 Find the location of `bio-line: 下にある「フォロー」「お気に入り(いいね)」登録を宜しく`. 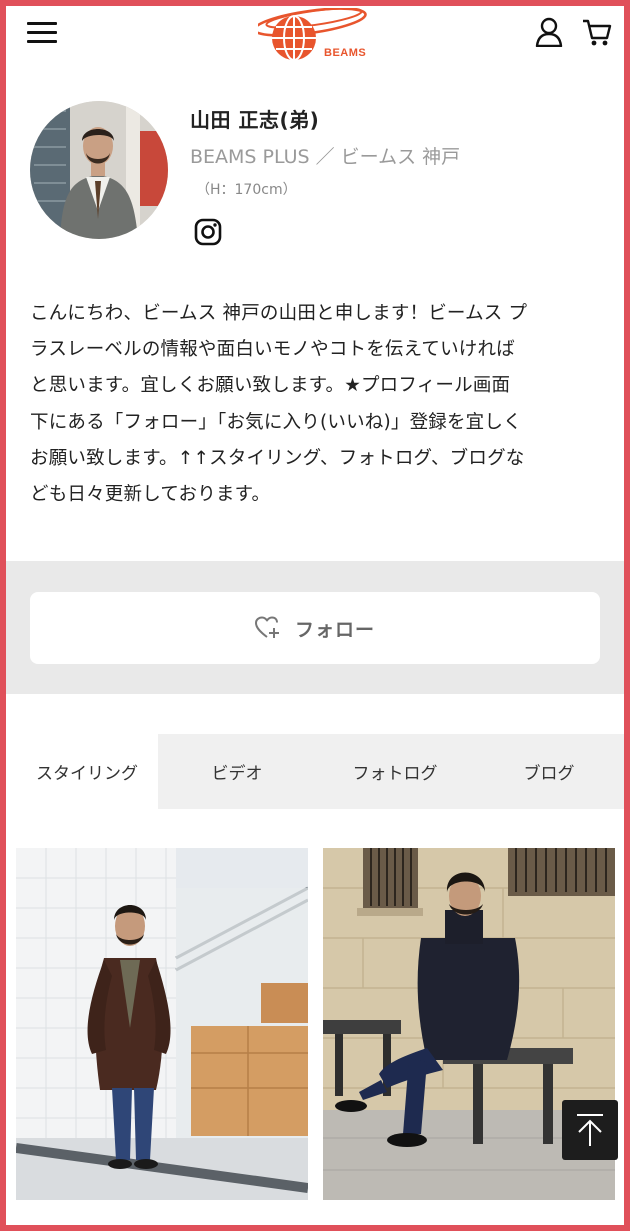

bio-line: 下にある「フォロー」「お気に入り(いいね)」登録を宜しく is located at coordinates (276, 422).